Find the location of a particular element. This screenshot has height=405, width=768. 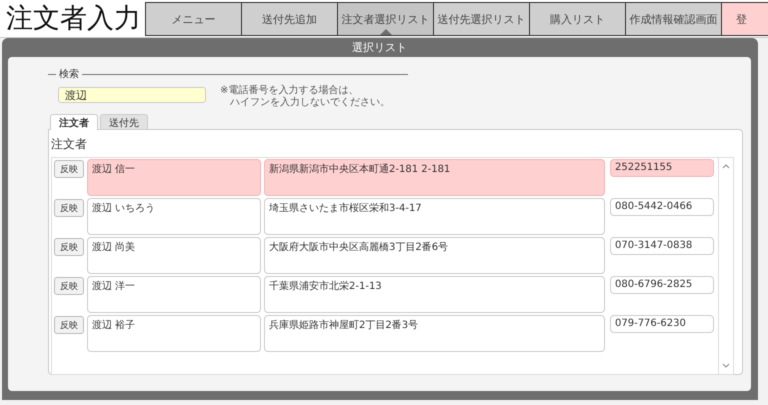

tab: 送付先 is located at coordinates (124, 121).